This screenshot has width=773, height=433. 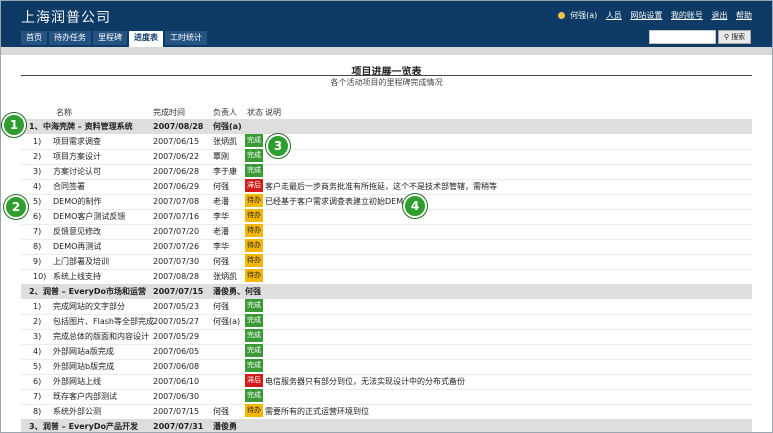 What do you see at coordinates (386, 82) in the screenshot?
I see `report-subtitle: 各个活动项目的里程碑完成情况` at bounding box center [386, 82].